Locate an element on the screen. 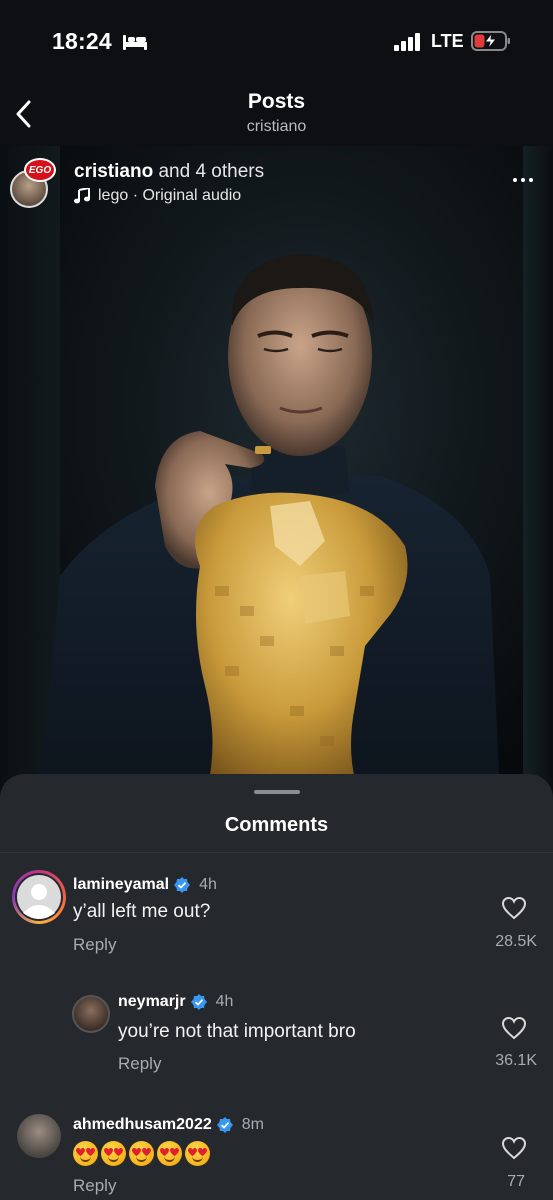 Image resolution: width=553 pixels, height=1200 pixels. comment-text: y’all left me out? is located at coordinates (142, 911).